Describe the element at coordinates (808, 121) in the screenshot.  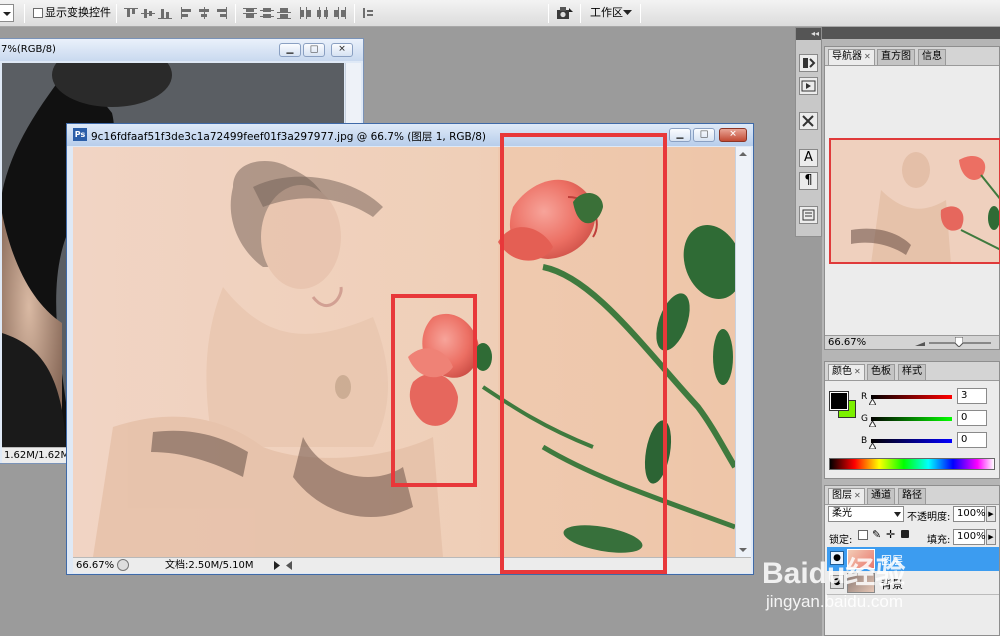
I see `tool-presets-icon` at that location.